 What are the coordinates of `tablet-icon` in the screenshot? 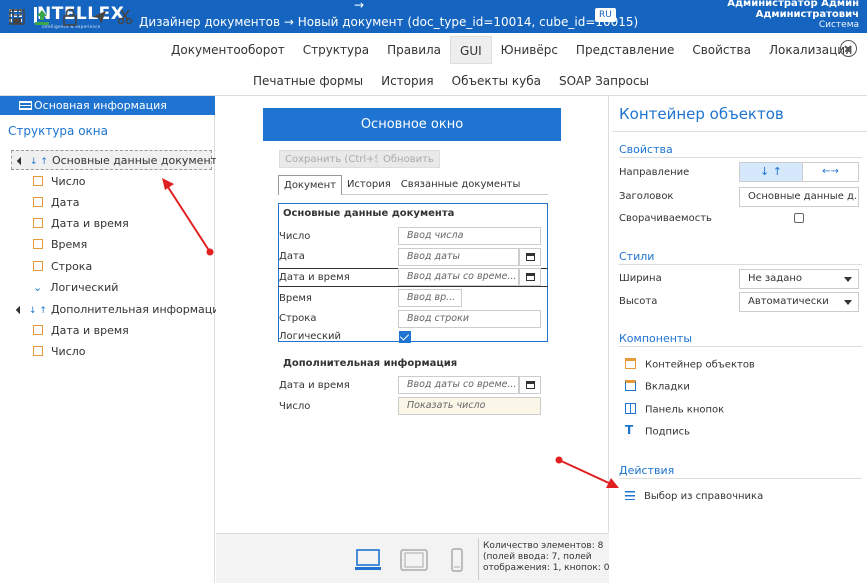 It's located at (414, 560).